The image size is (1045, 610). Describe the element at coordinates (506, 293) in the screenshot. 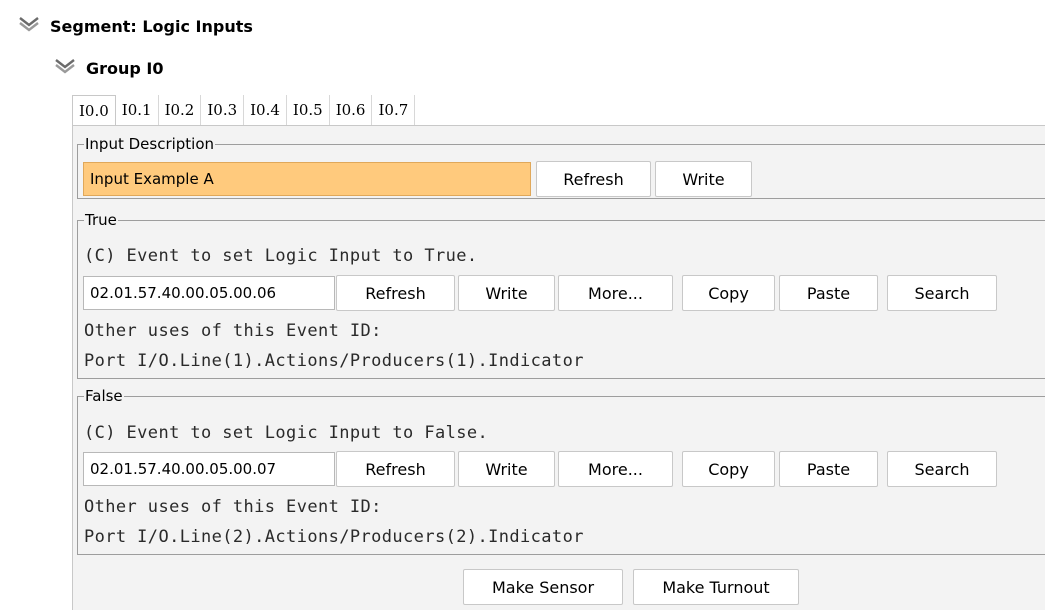

I see `true-write-button: Write` at that location.